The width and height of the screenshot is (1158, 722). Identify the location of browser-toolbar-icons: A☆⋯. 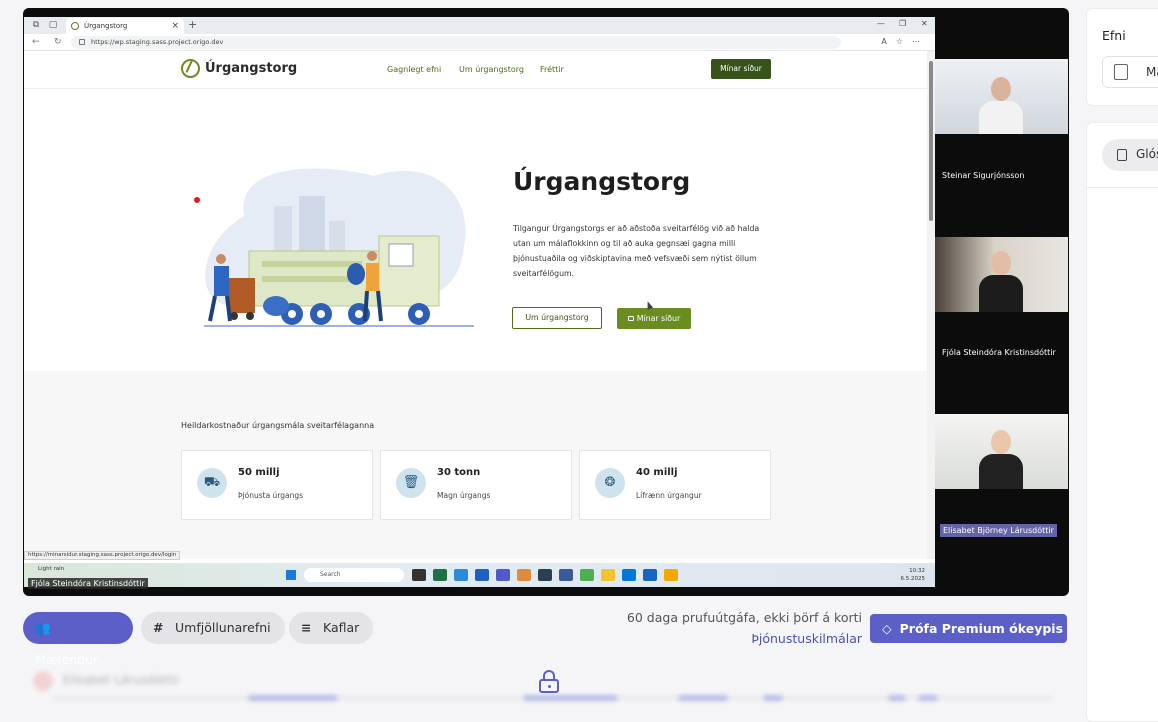
(905, 41).